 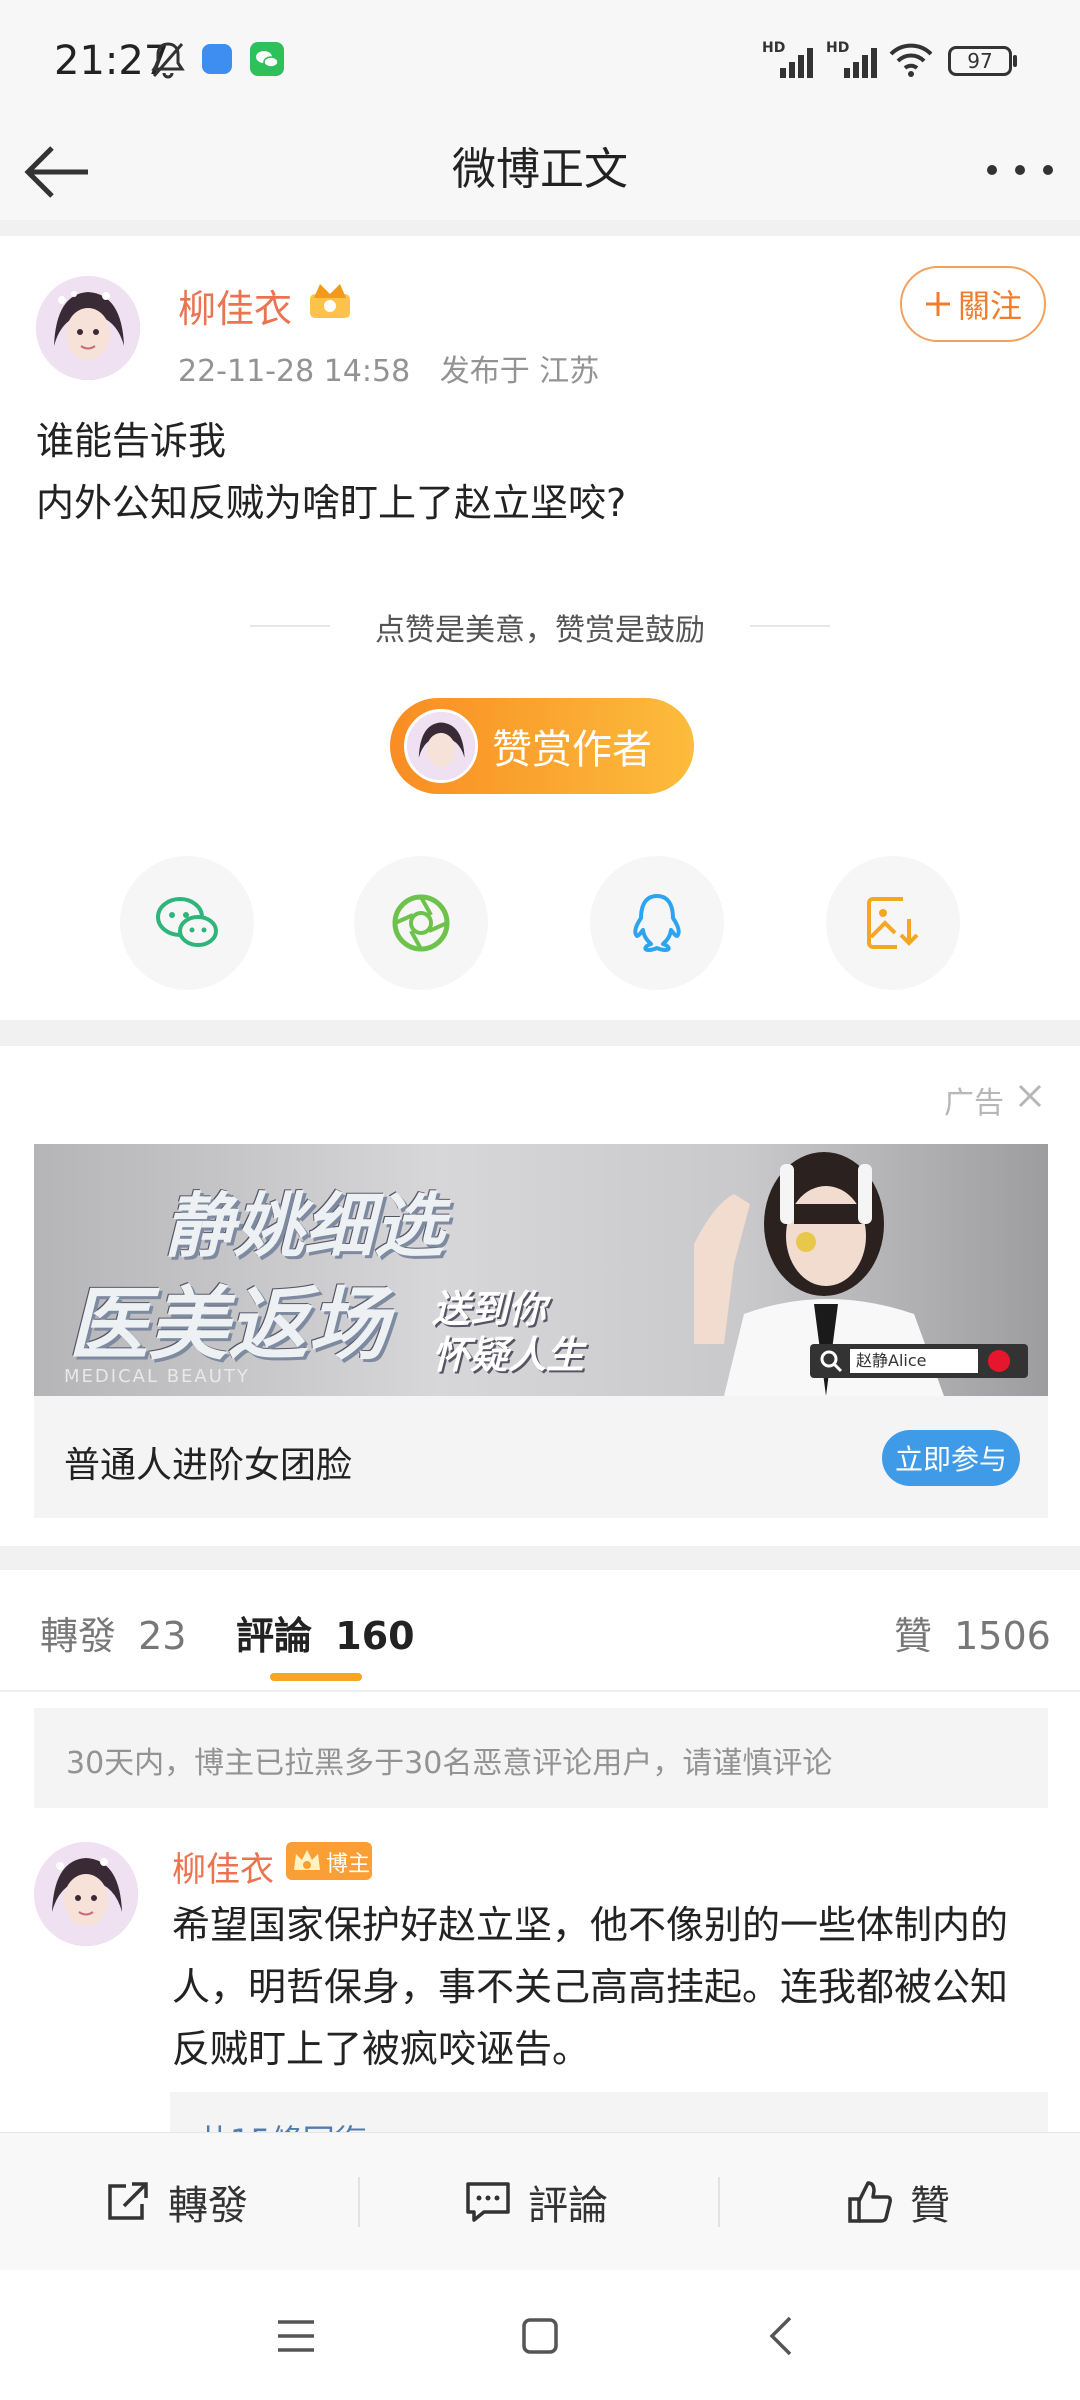 I want to click on comment-button: 評論, so click(x=536, y=2202).